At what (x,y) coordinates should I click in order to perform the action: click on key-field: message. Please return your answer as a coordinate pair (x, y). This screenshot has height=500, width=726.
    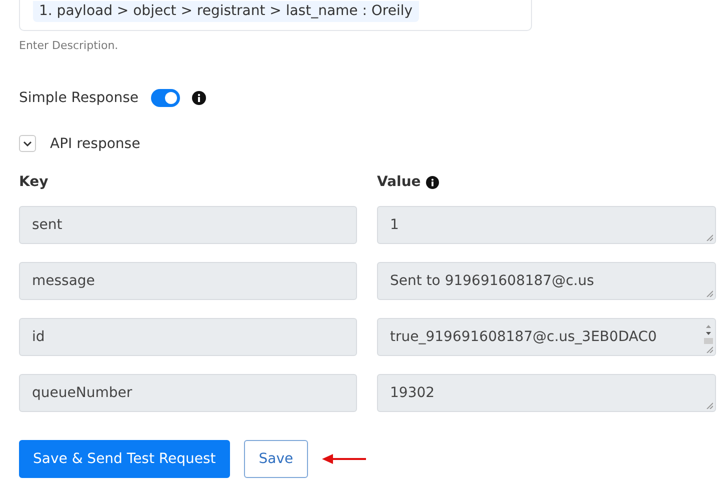
    Looking at the image, I should click on (188, 281).